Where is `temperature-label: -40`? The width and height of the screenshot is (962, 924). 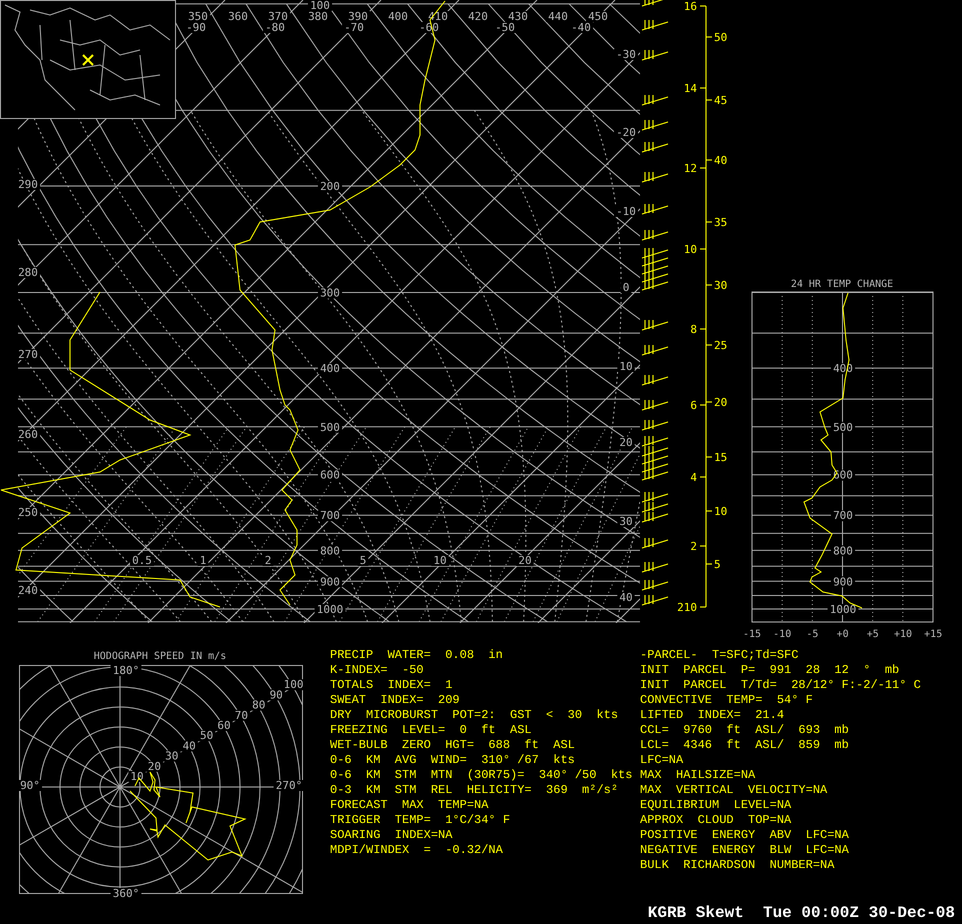
temperature-label: -40 is located at coordinates (581, 27).